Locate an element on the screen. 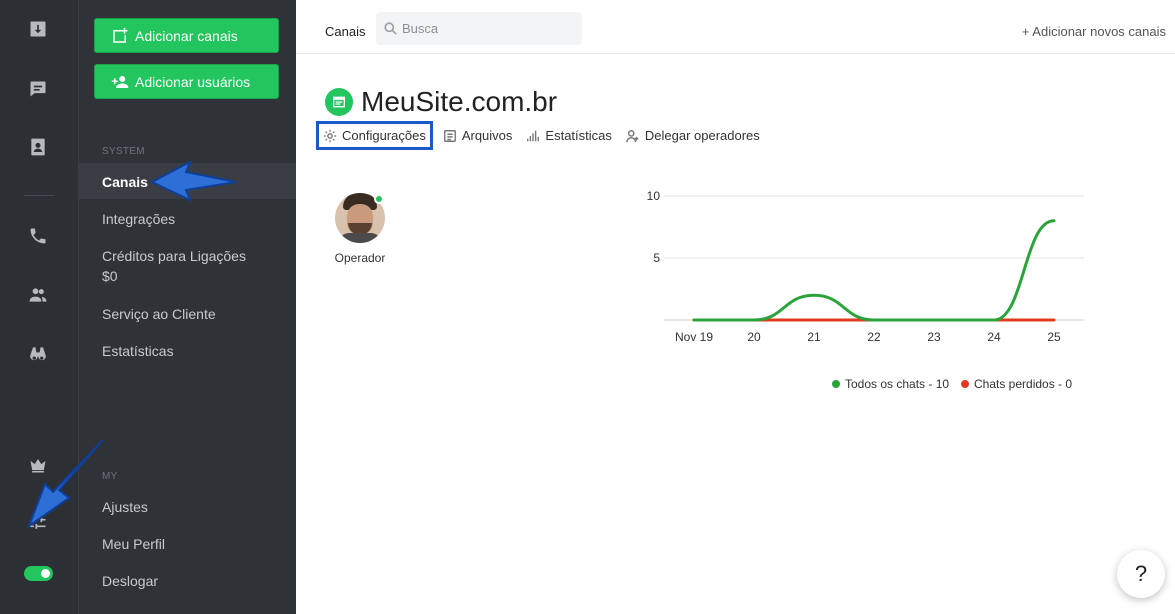 This screenshot has width=1175, height=614. legend-label: Chats perdidos - 0 is located at coordinates (1023, 384).